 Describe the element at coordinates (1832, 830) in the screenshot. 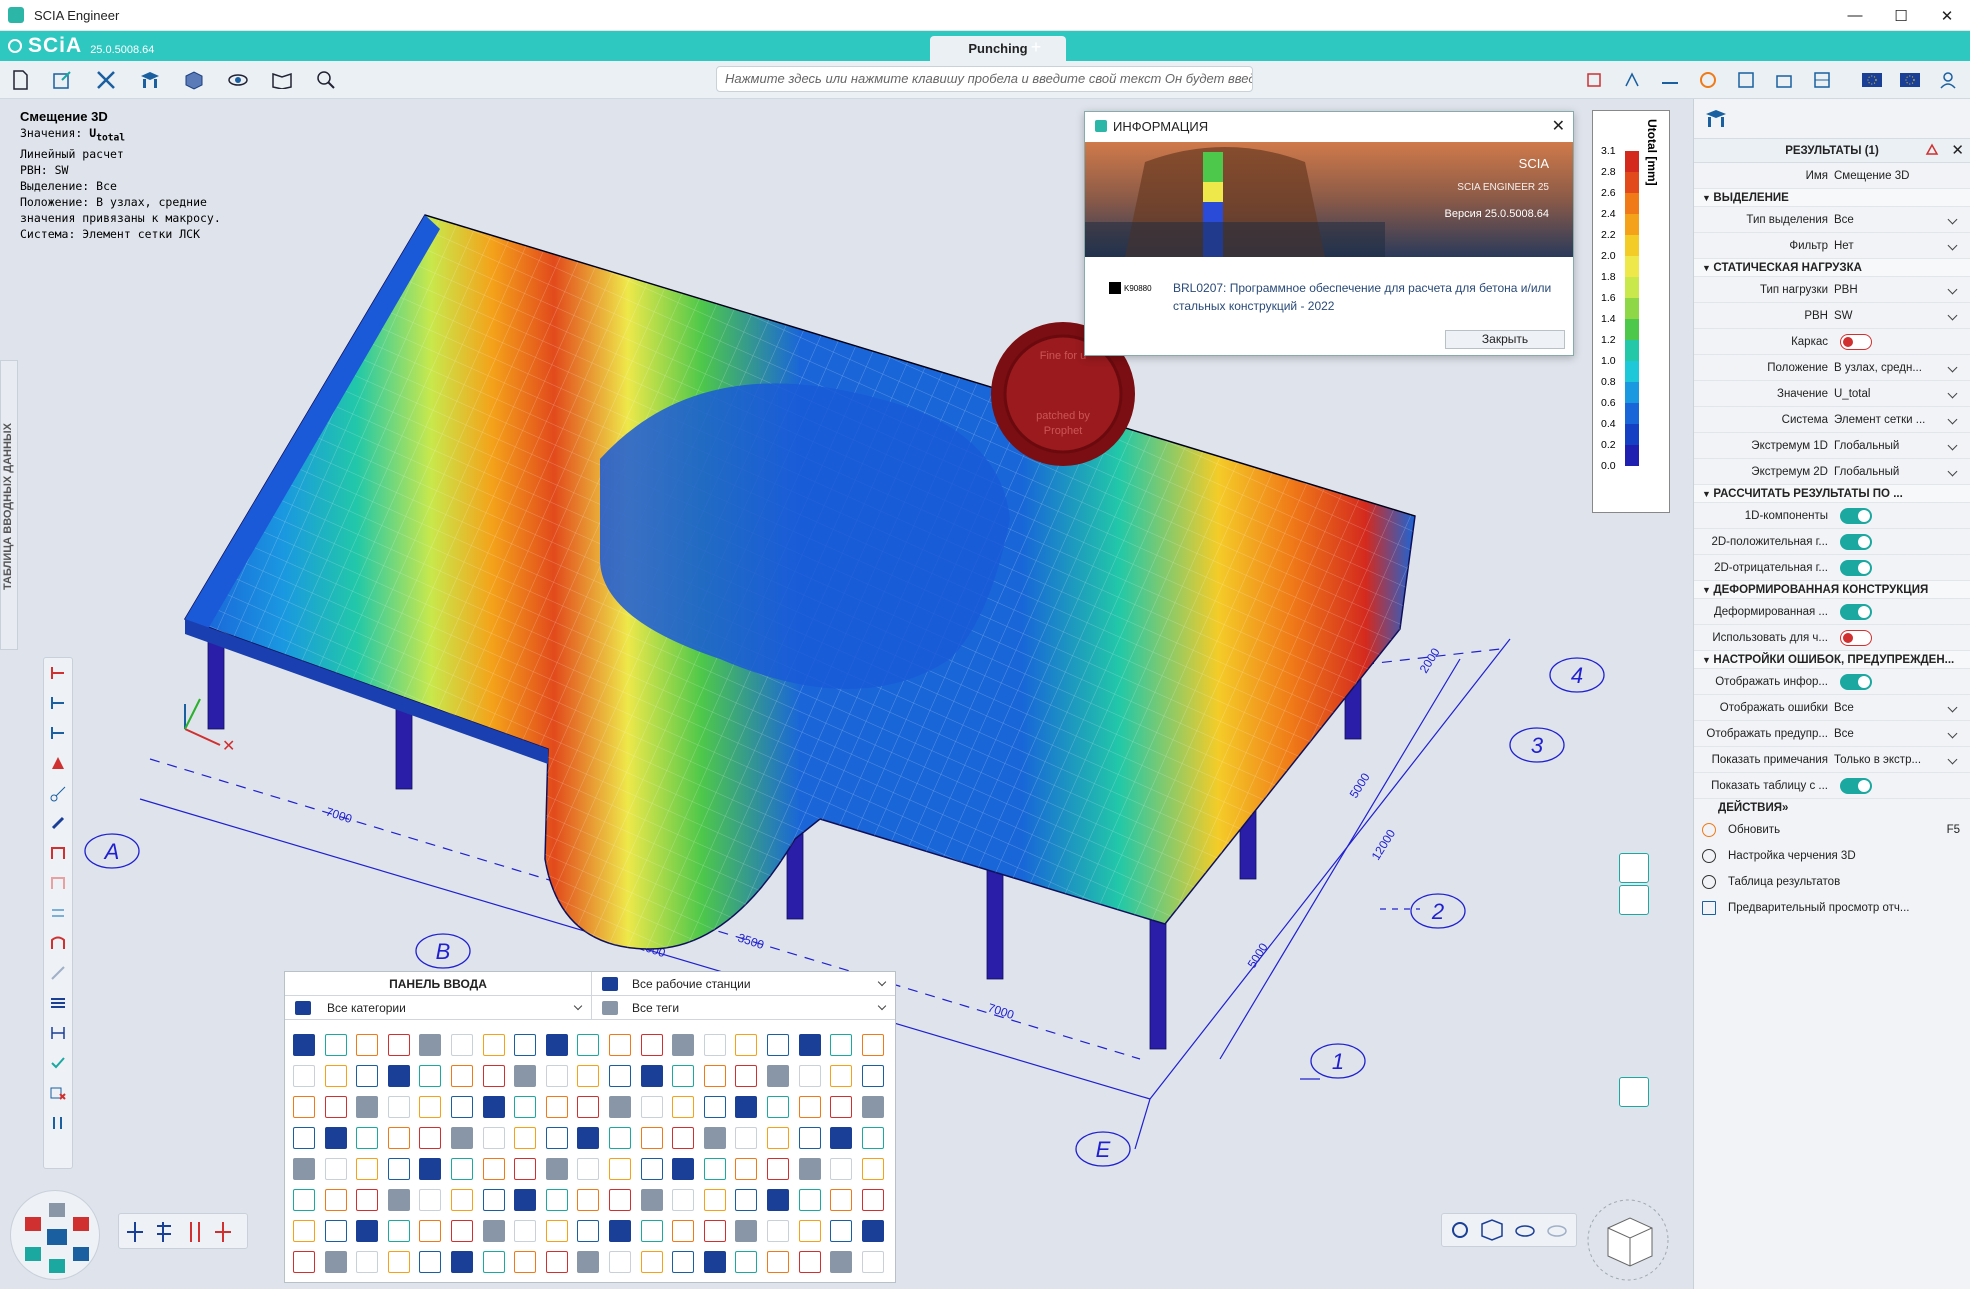

I see `refresh-action: Обновить F5` at that location.